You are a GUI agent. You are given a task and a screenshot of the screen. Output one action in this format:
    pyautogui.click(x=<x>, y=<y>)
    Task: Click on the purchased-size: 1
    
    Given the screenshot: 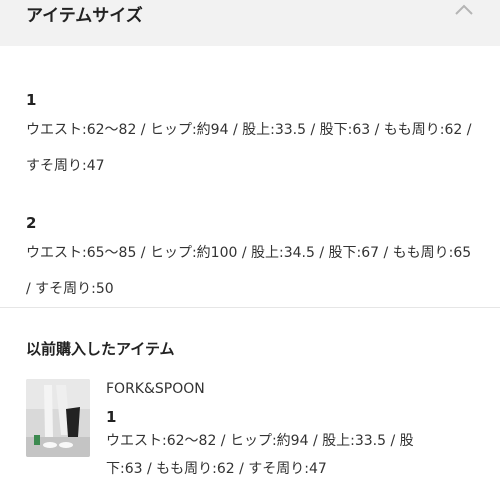 What is the action you would take?
    pyautogui.click(x=111, y=417)
    